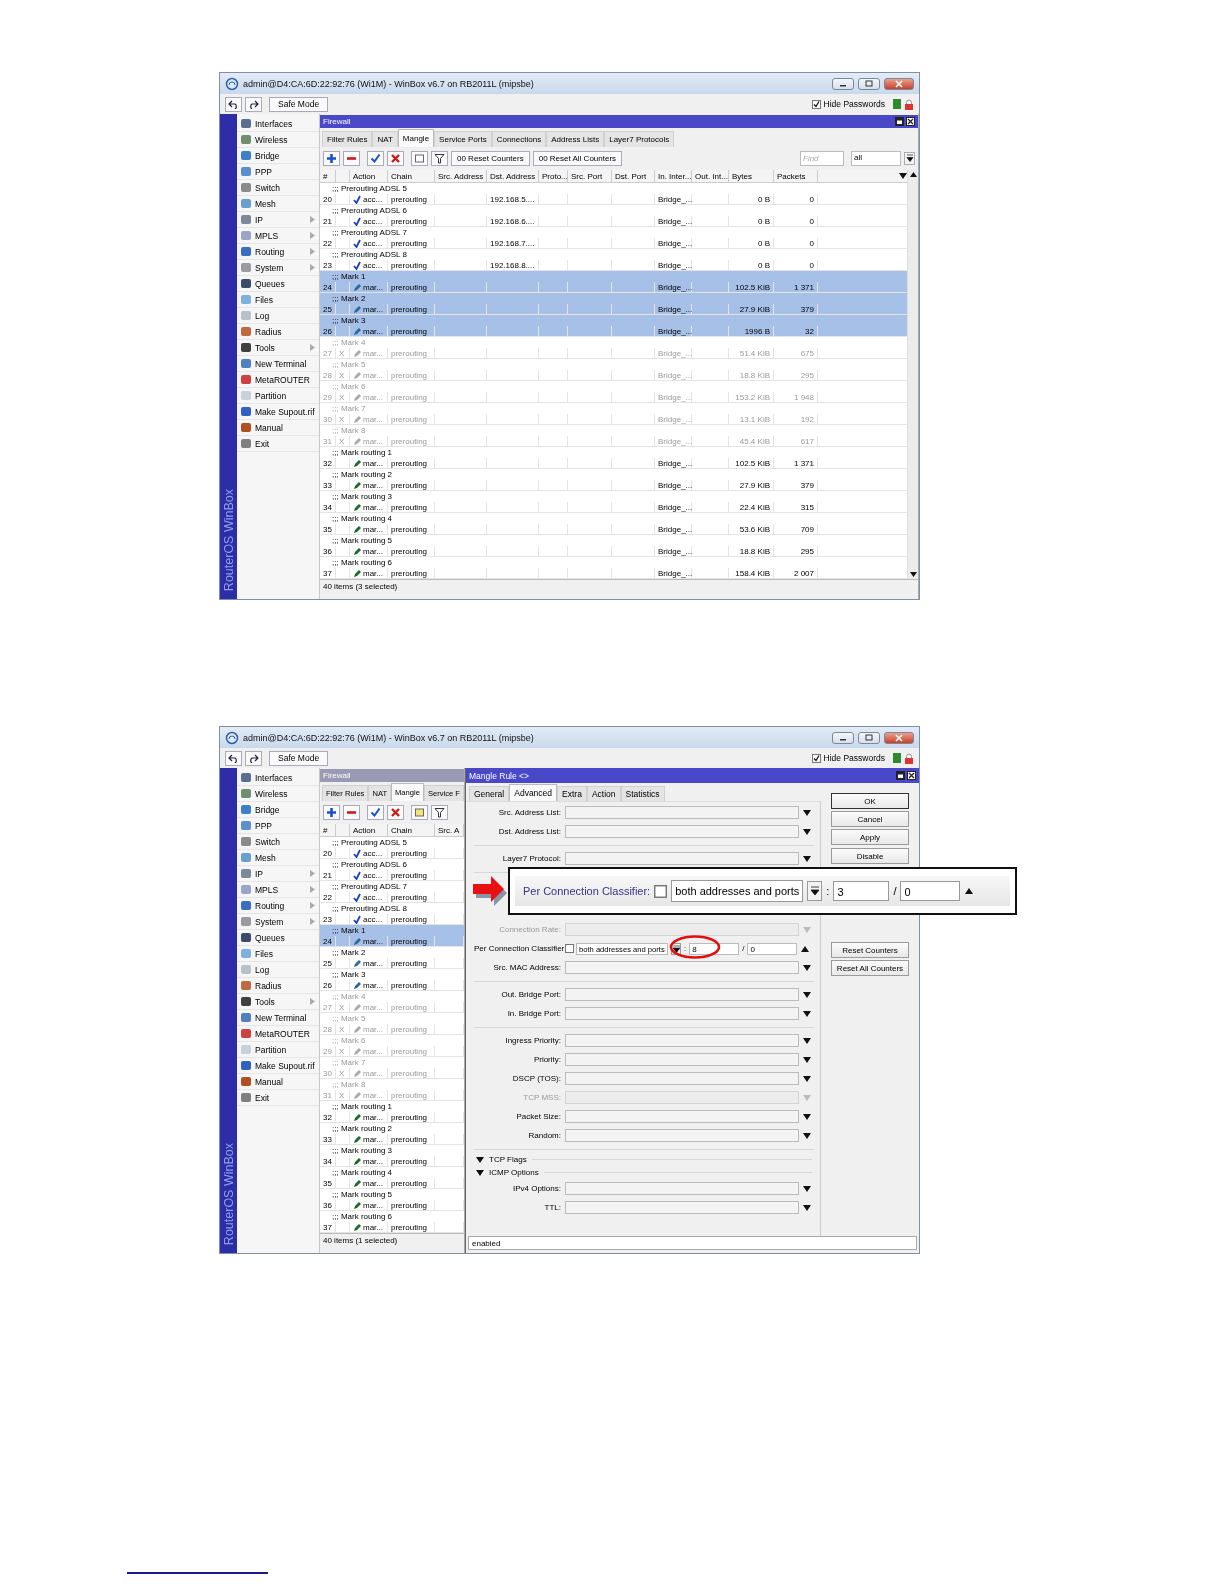 The width and height of the screenshot is (1224, 1584). I want to click on table-row: 20 acc... prerouting 192.168.5.... Bridge_... 0 B 0, so click(613, 199).